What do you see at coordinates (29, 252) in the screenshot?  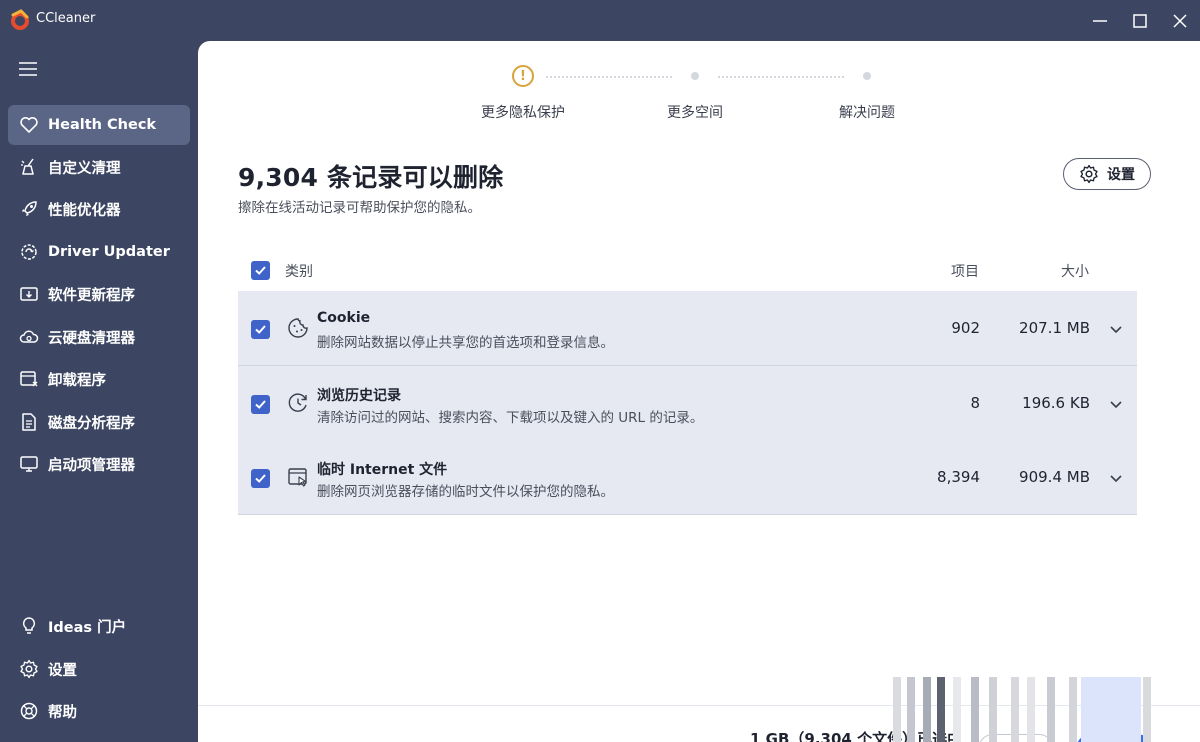 I see `gear-refresh-icon` at bounding box center [29, 252].